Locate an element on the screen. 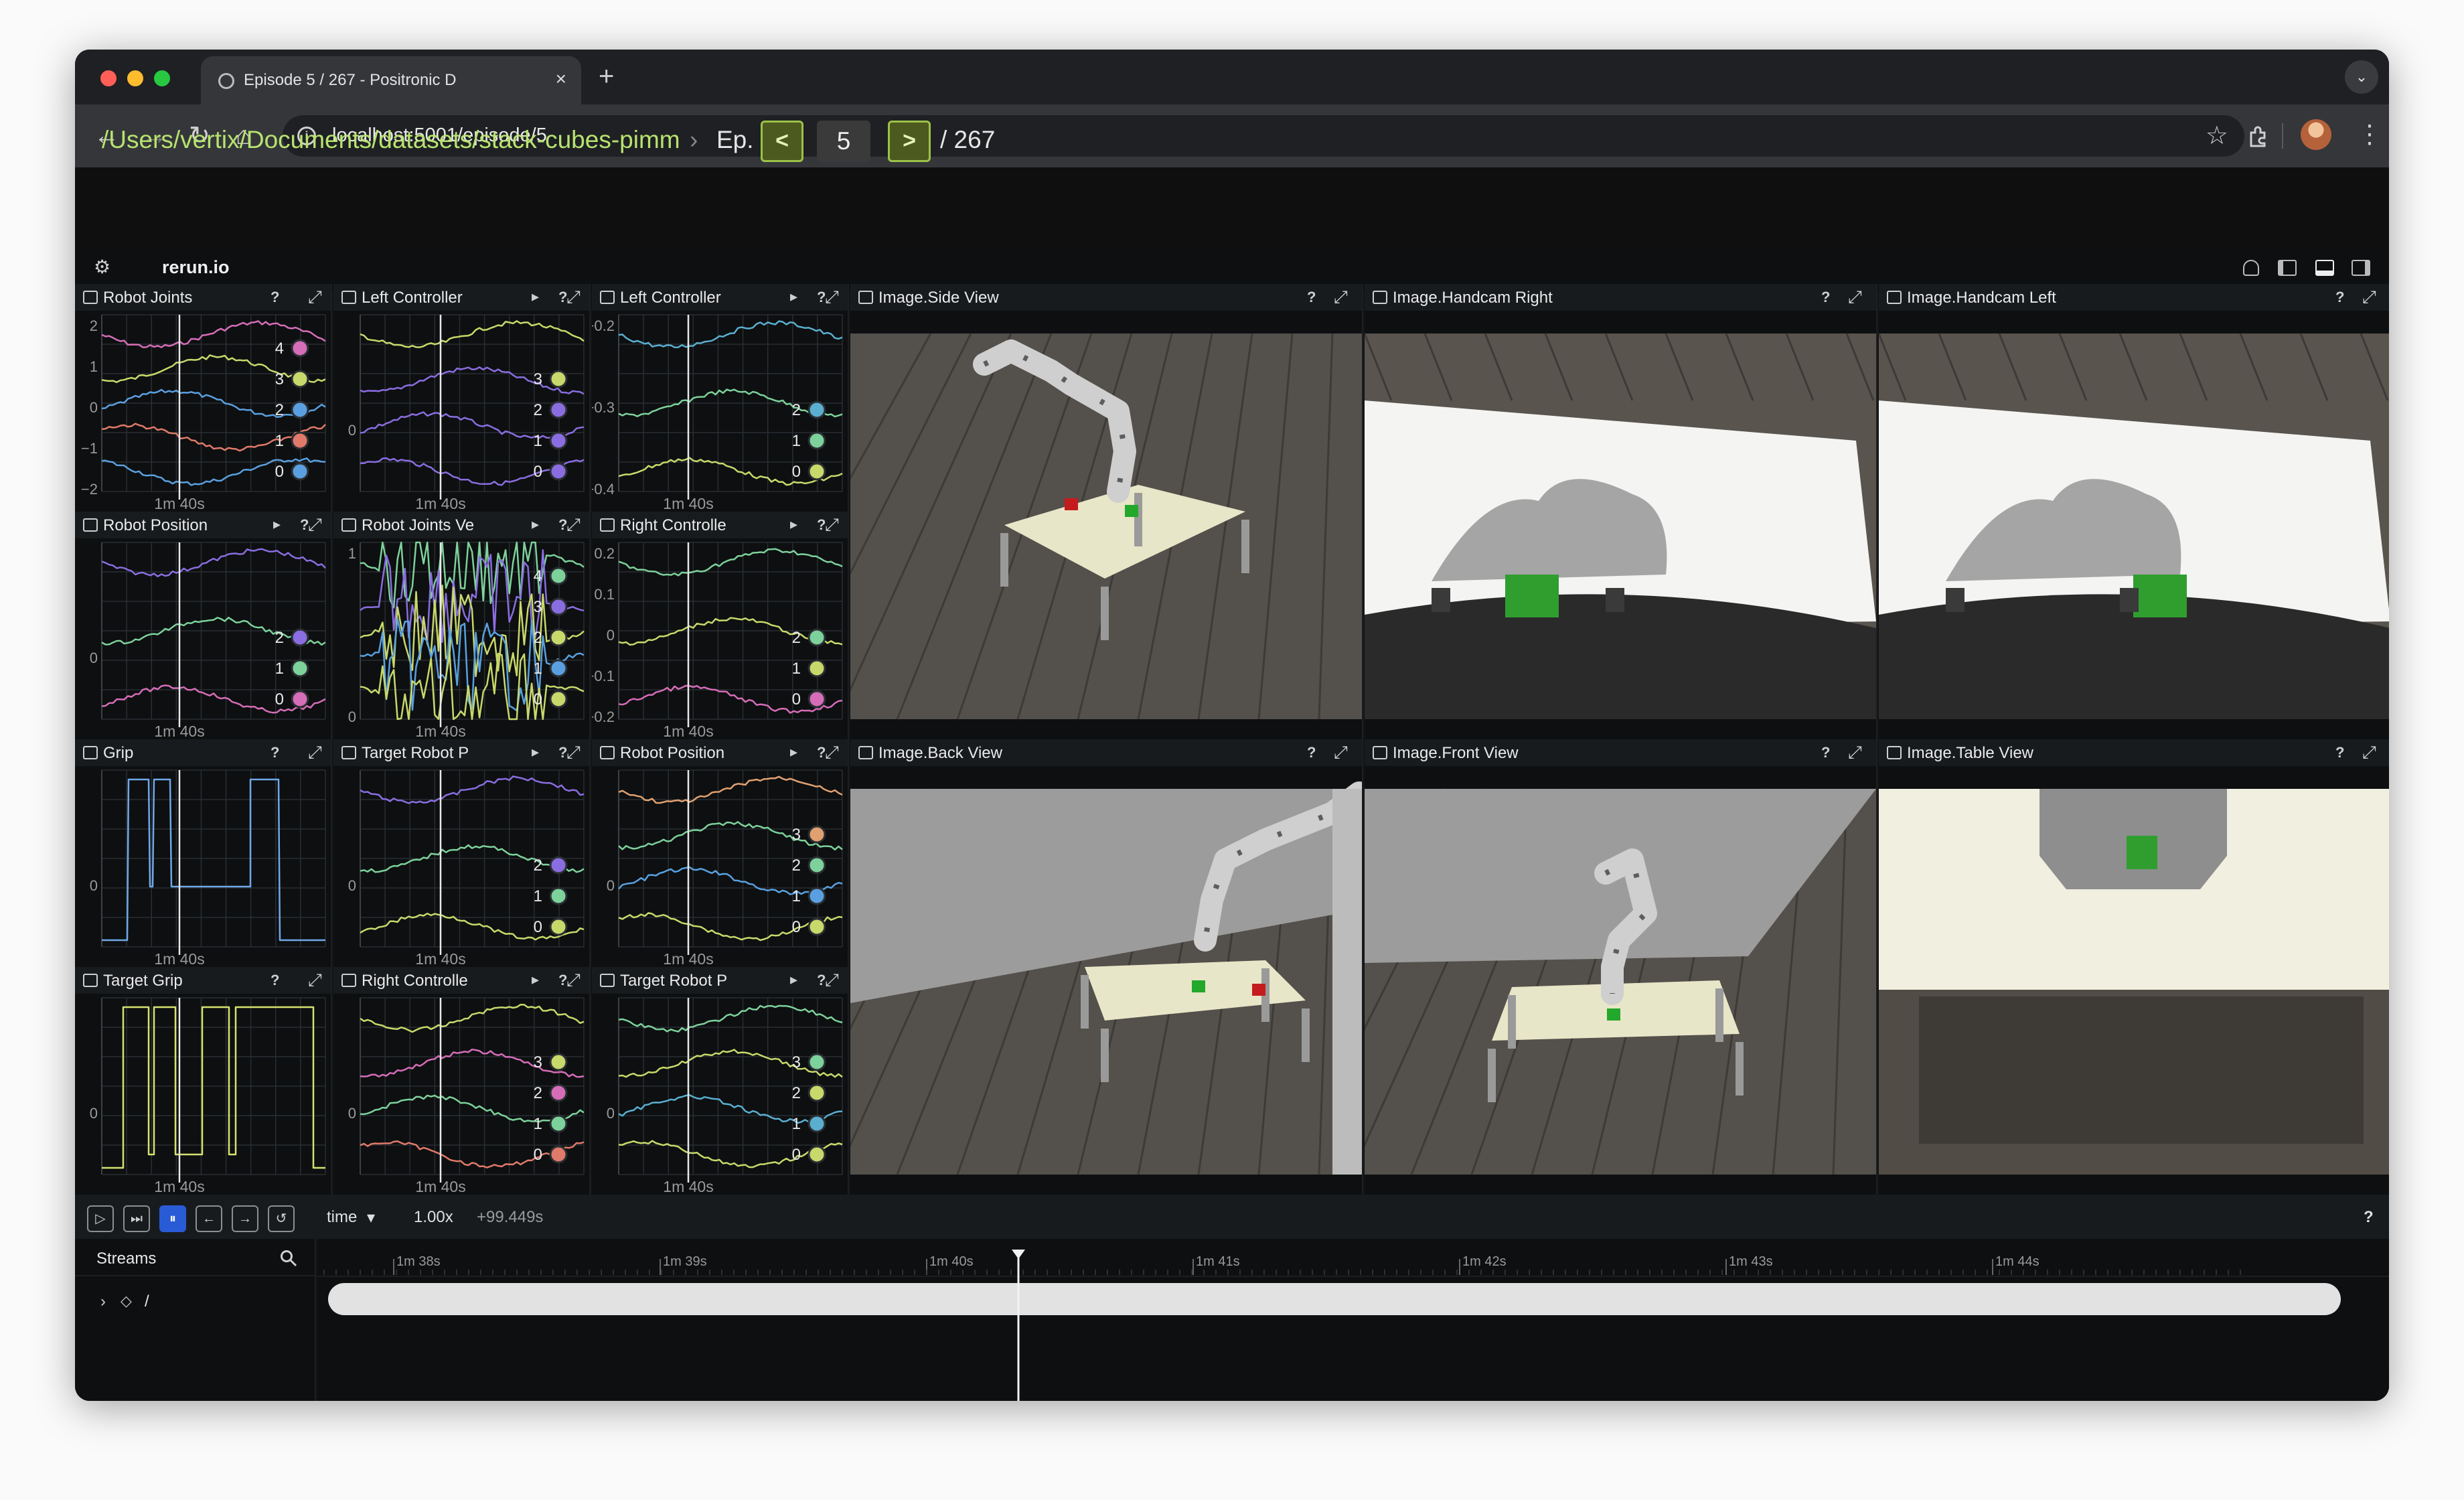 The width and height of the screenshot is (2464, 1500). tab-close-button: × is located at coordinates (561, 79).